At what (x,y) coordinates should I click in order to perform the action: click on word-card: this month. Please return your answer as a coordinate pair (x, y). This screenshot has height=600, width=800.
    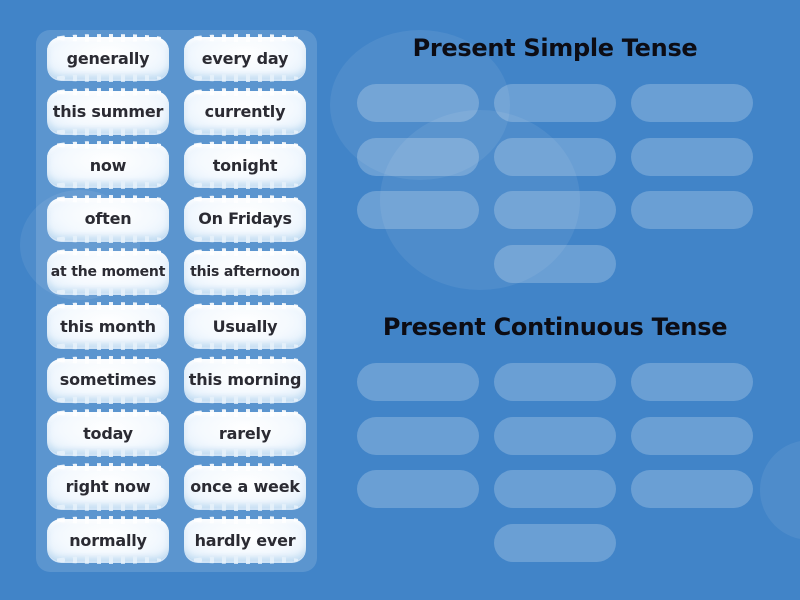
    Looking at the image, I should click on (108, 326).